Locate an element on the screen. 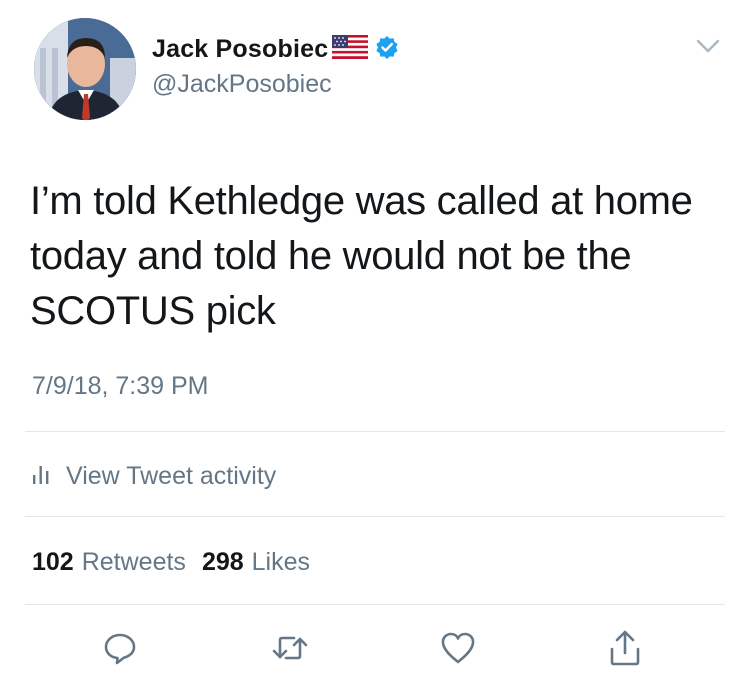  tweet-stats: 102 Retweets 298 Likes is located at coordinates (179, 562).